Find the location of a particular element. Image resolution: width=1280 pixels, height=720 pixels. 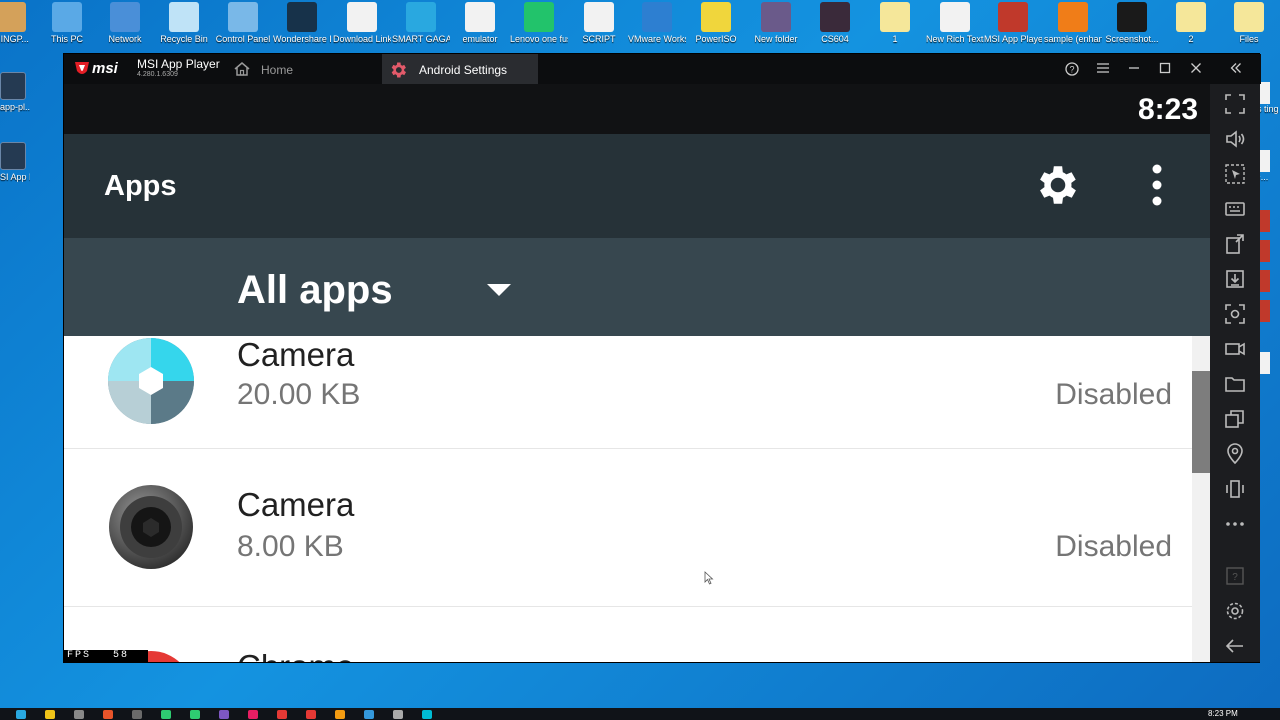

desktop-icon: Recycle Bin is located at coordinates (184, 28).